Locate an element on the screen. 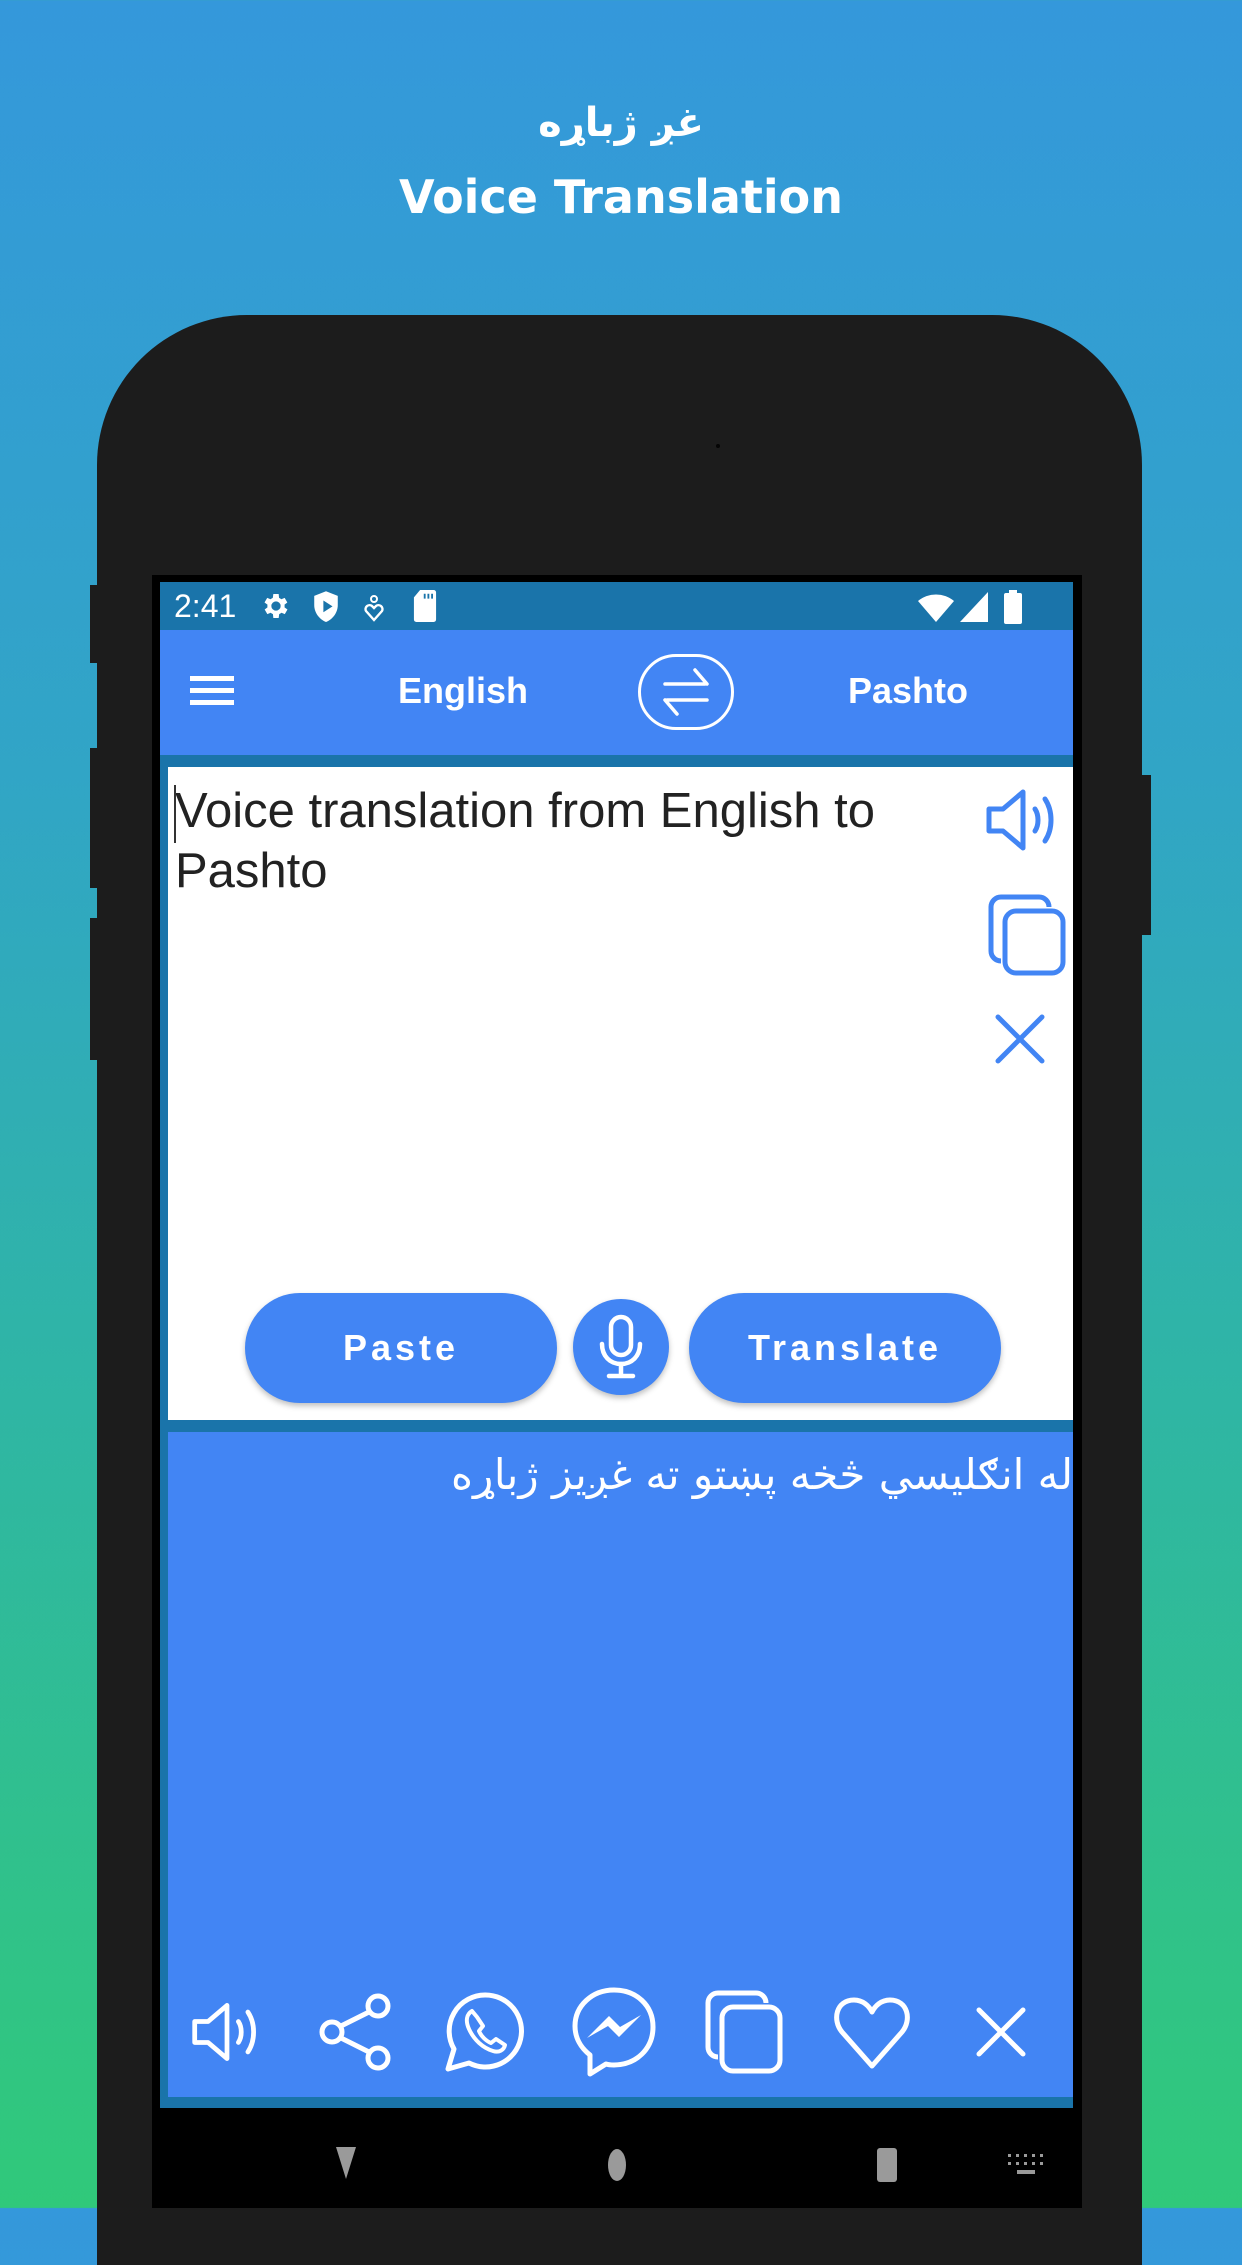 Image resolution: width=1242 pixels, height=2265 pixels. output-action-bar is located at coordinates (620, 2032).